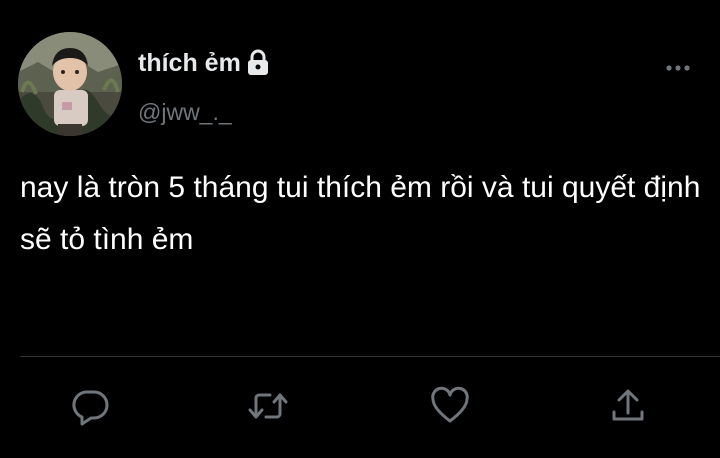 The image size is (720, 458). Describe the element at coordinates (185, 112) in the screenshot. I see `author-handle: @jww_._` at that location.